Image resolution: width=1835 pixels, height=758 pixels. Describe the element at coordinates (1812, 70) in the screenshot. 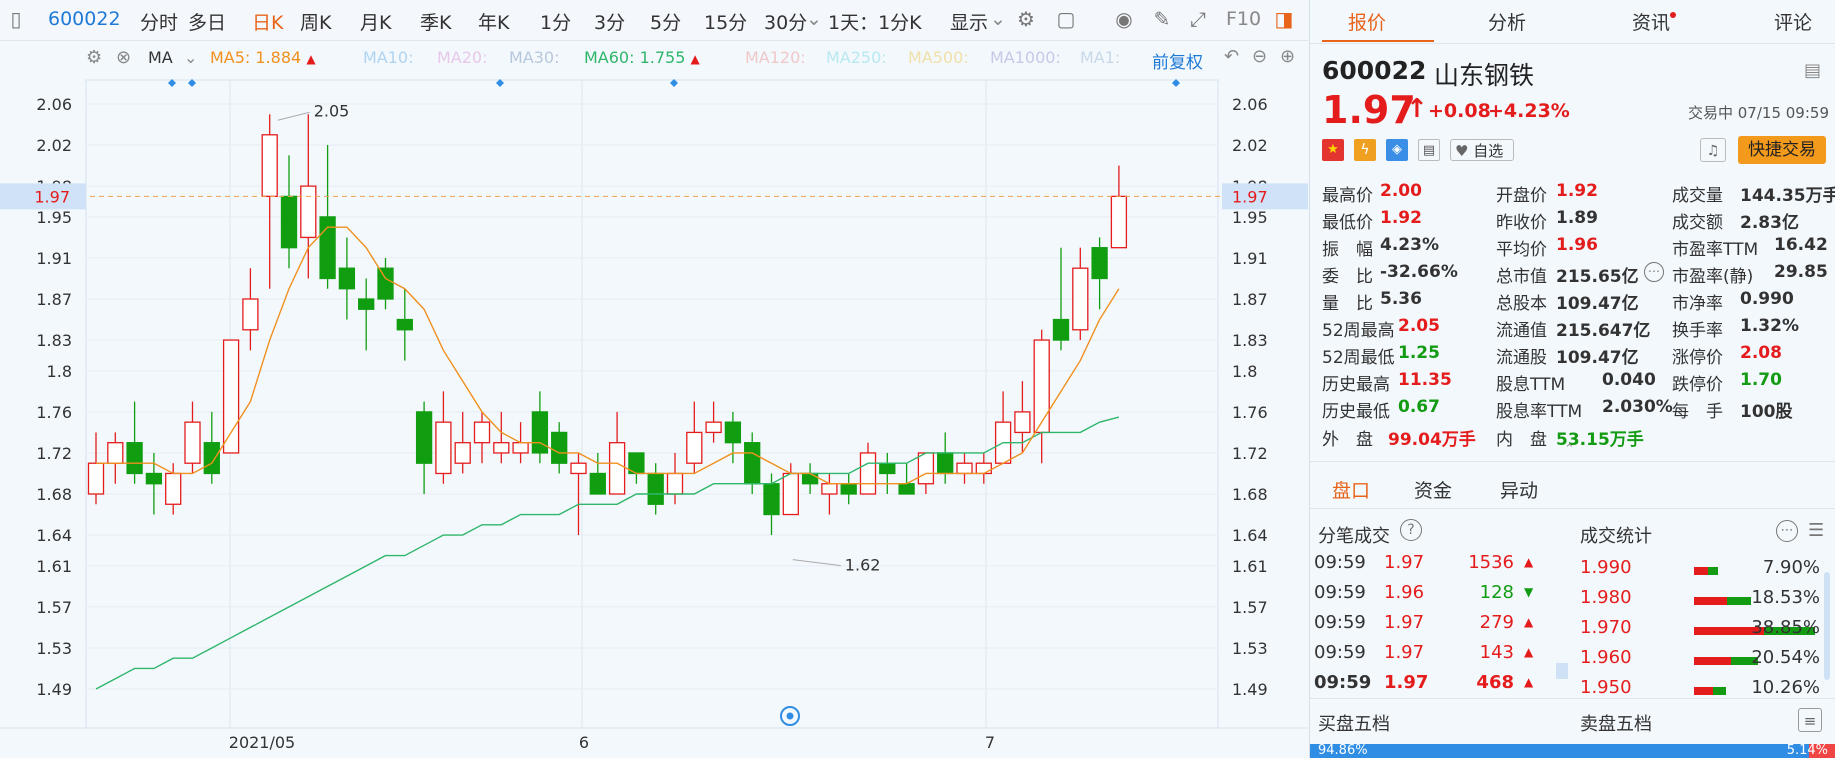

I see `detail-icon: ▤` at that location.